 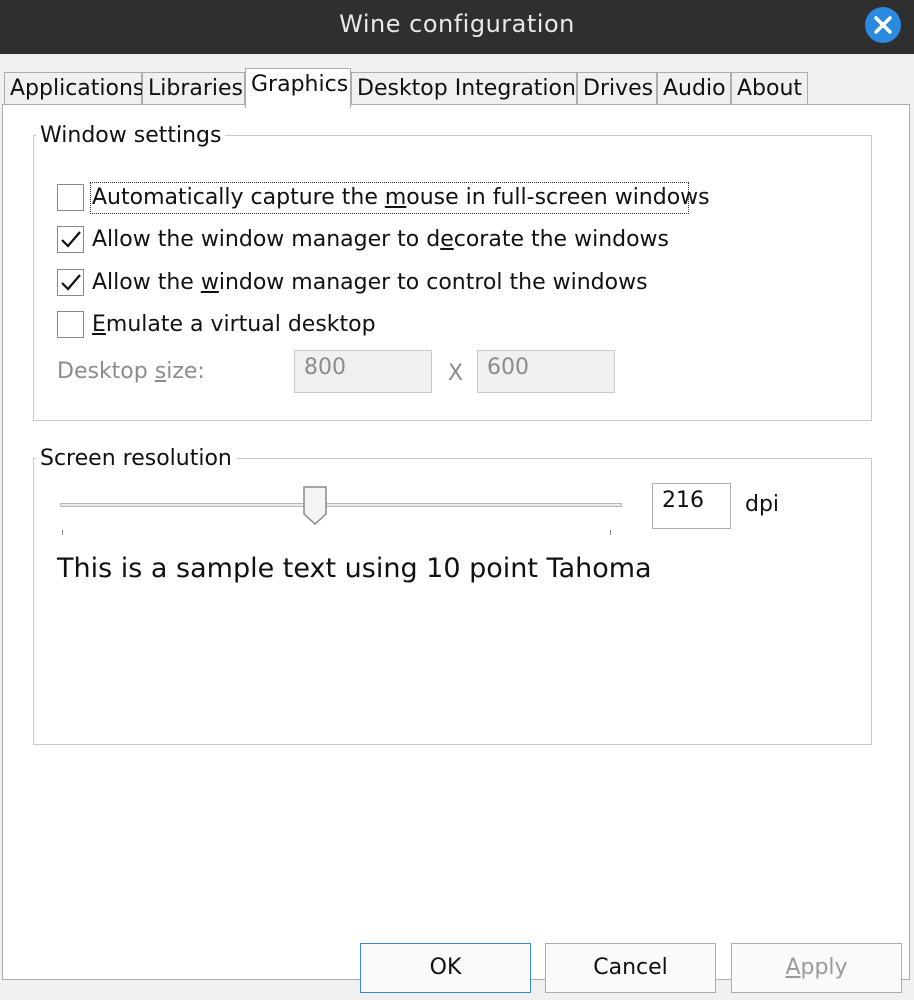 I want to click on tab-graphics: Graphics, so click(x=298, y=88).